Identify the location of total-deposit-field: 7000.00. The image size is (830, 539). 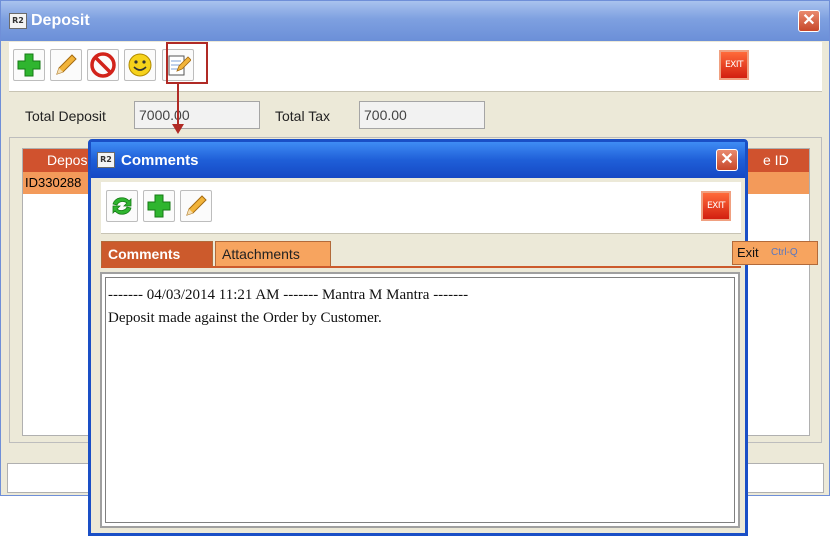
(197, 115).